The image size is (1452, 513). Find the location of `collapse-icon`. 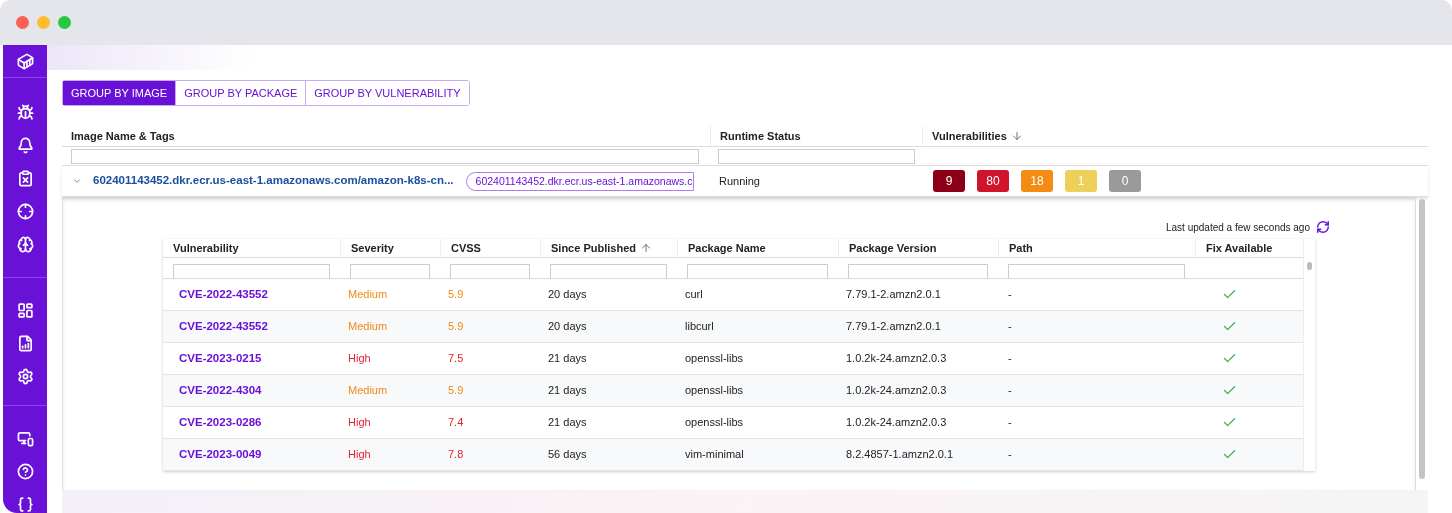

collapse-icon is located at coordinates (77, 181).